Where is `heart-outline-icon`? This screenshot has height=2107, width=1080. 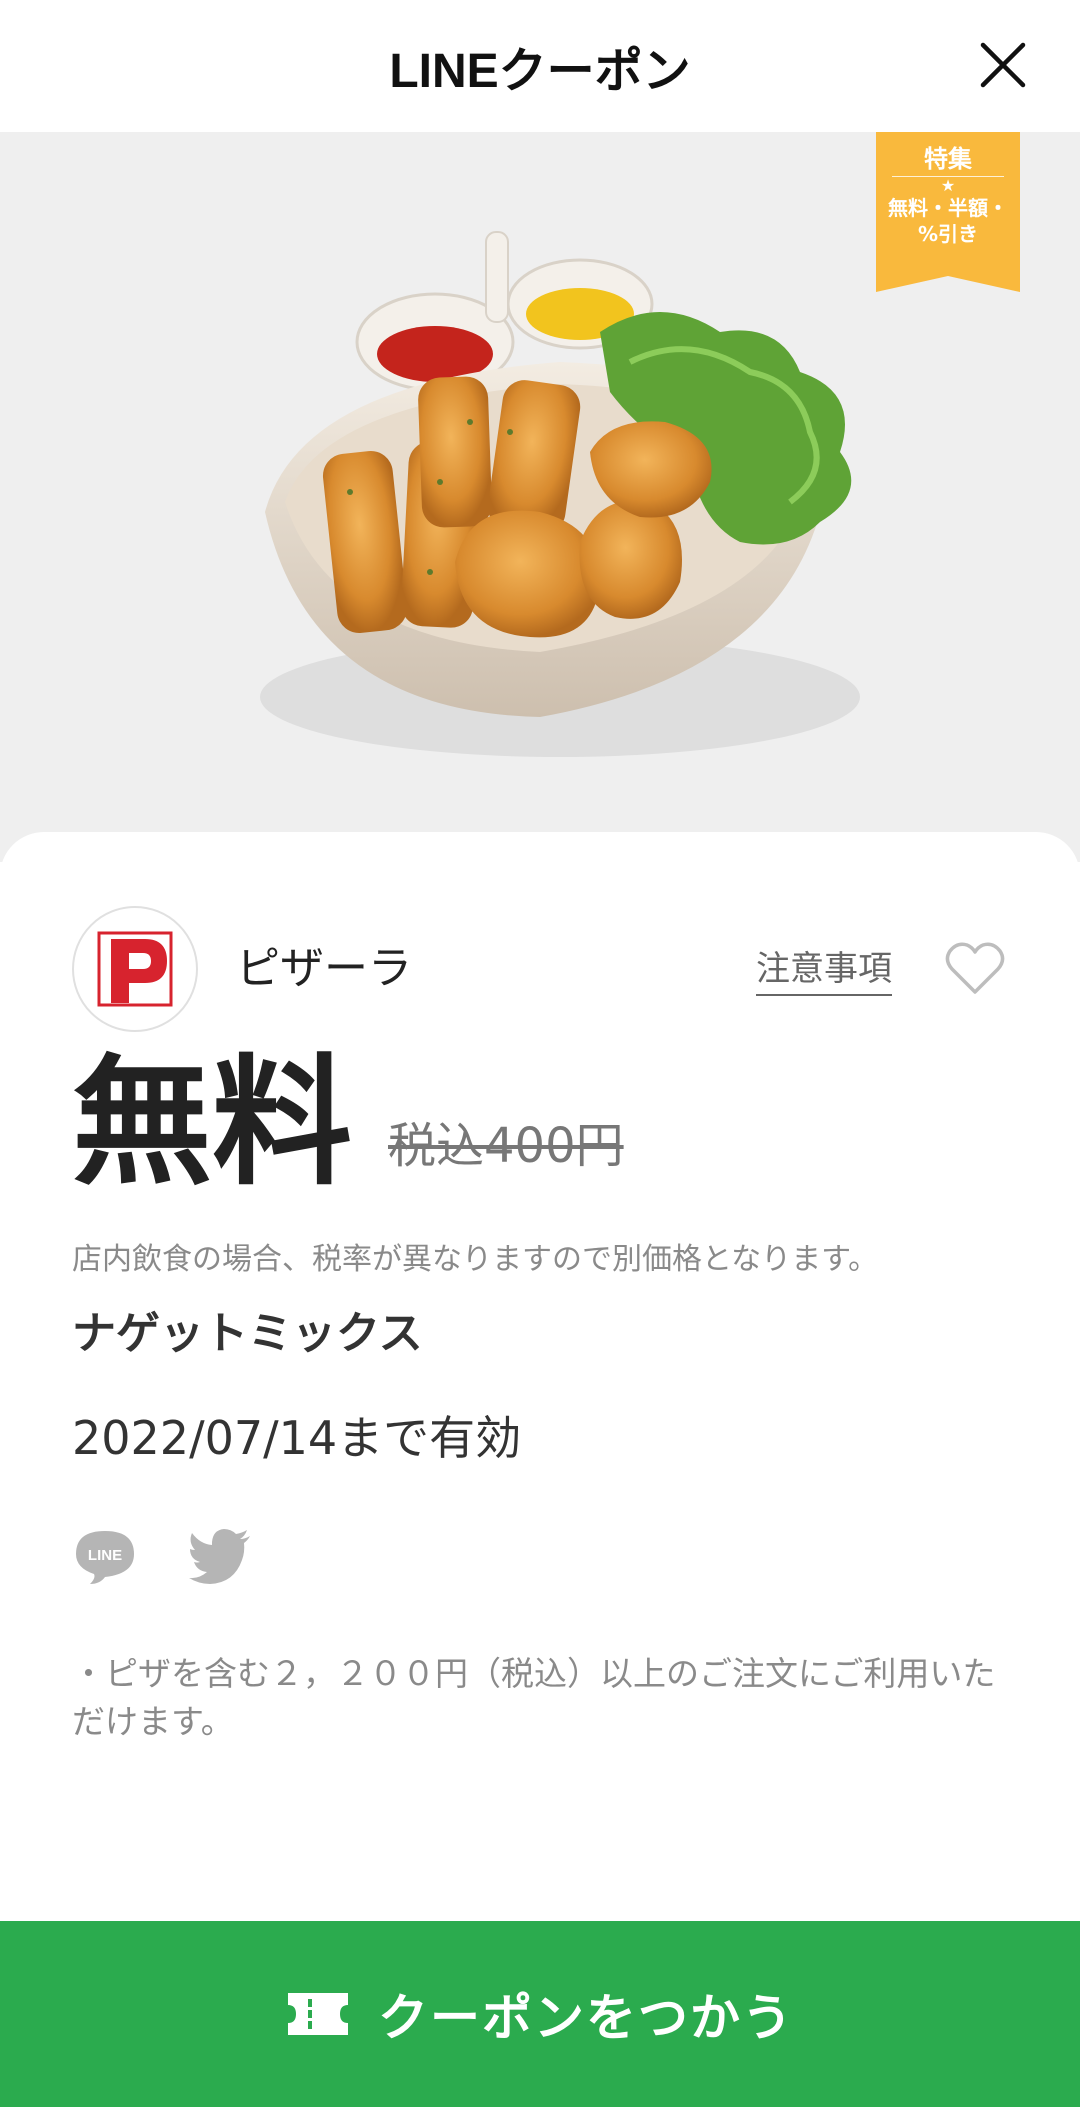 heart-outline-icon is located at coordinates (975, 968).